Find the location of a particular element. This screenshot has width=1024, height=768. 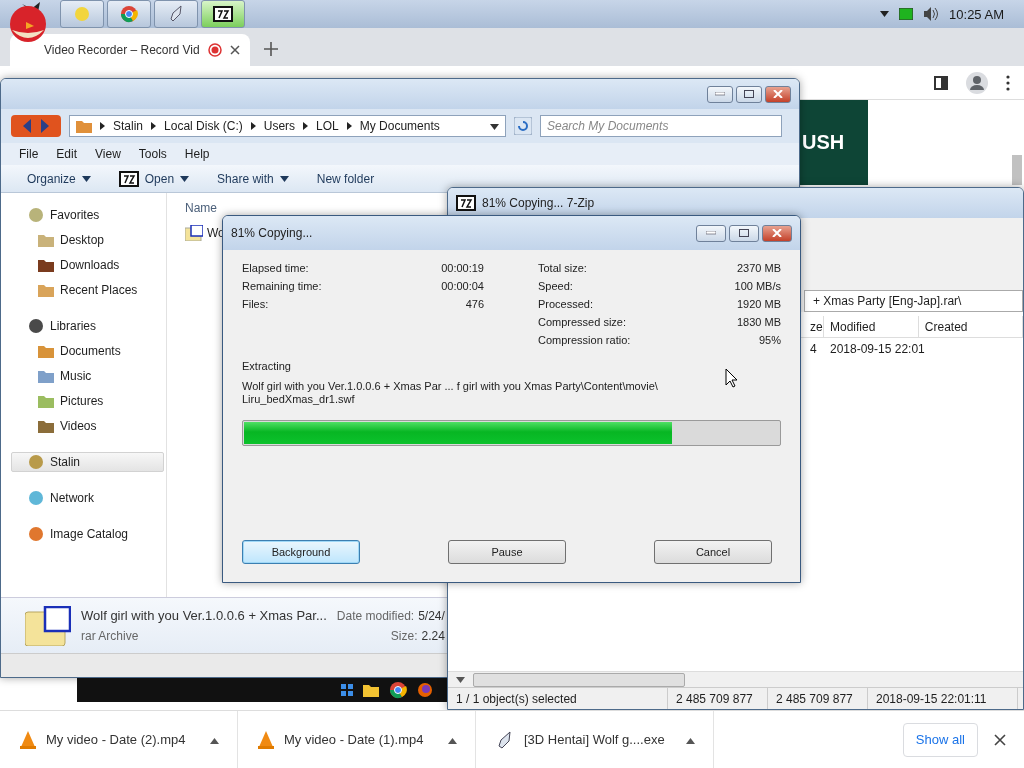

dialog-button: Cancel is located at coordinates (713, 552).